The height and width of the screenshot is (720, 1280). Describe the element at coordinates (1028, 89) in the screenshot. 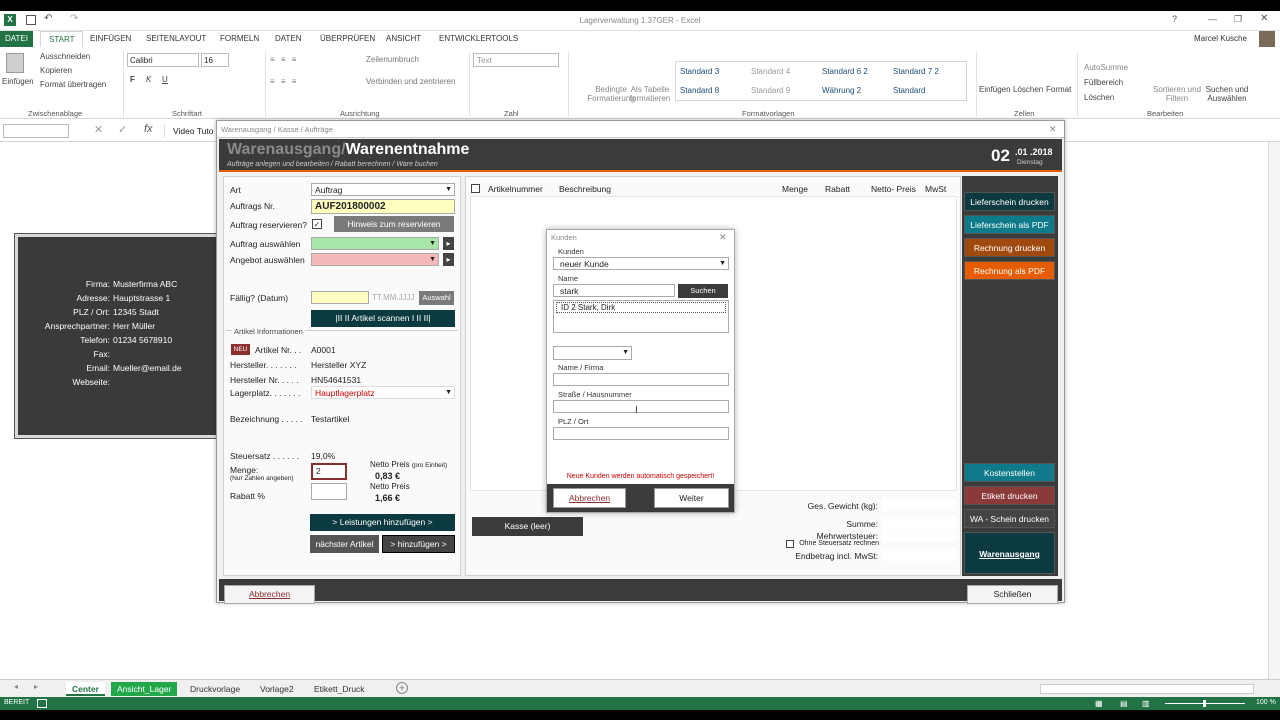

I see `delete-cells-button: Löschen` at that location.